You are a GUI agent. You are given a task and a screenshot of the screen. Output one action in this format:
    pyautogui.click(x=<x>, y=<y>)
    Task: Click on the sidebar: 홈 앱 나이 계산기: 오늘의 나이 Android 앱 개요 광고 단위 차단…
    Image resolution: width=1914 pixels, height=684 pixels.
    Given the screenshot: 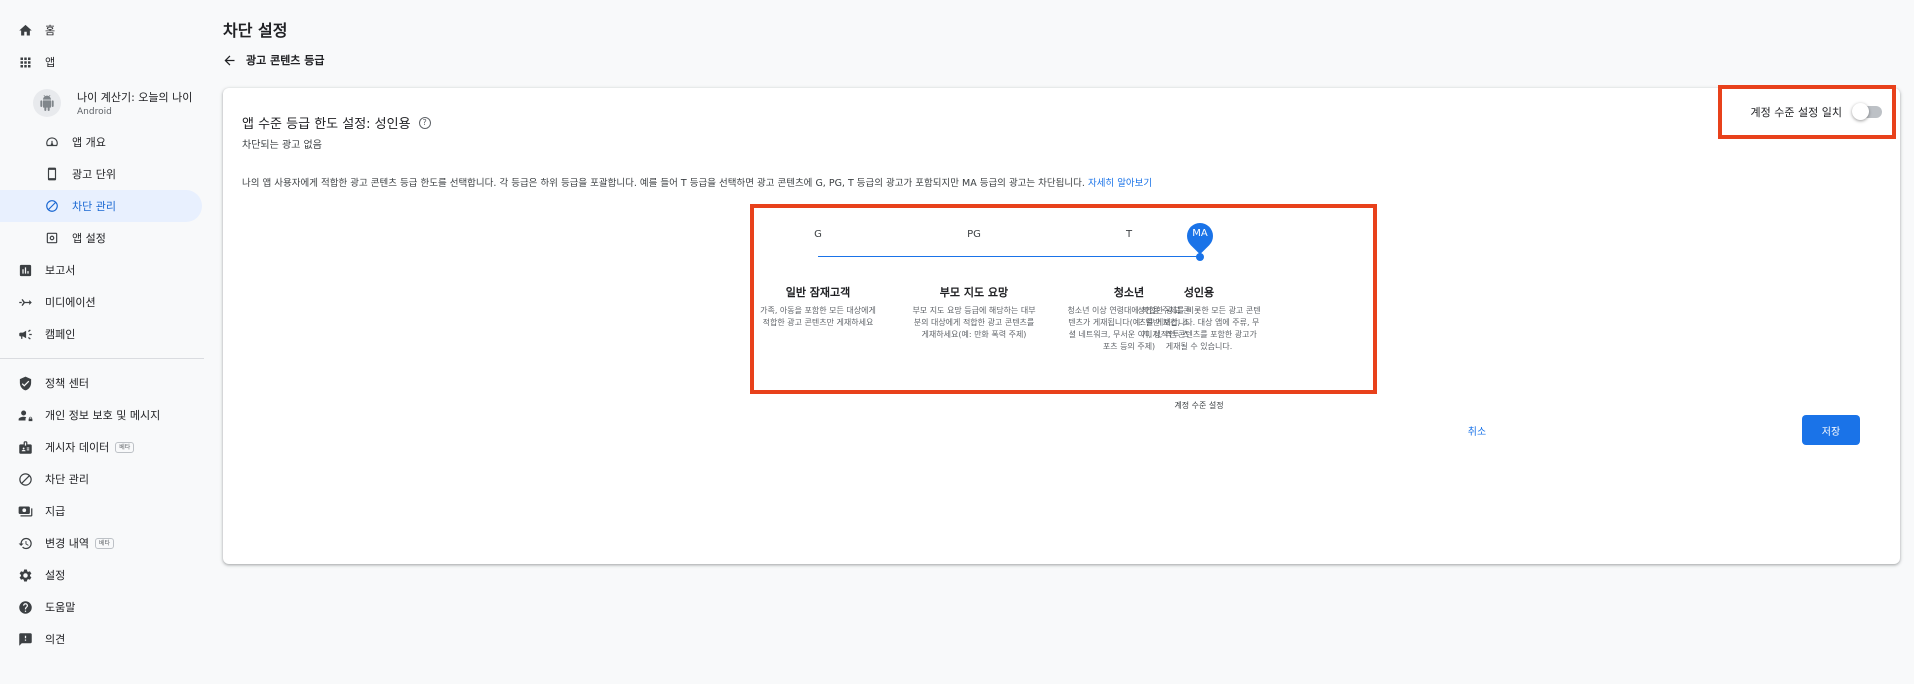 What is the action you would take?
    pyautogui.click(x=103, y=342)
    